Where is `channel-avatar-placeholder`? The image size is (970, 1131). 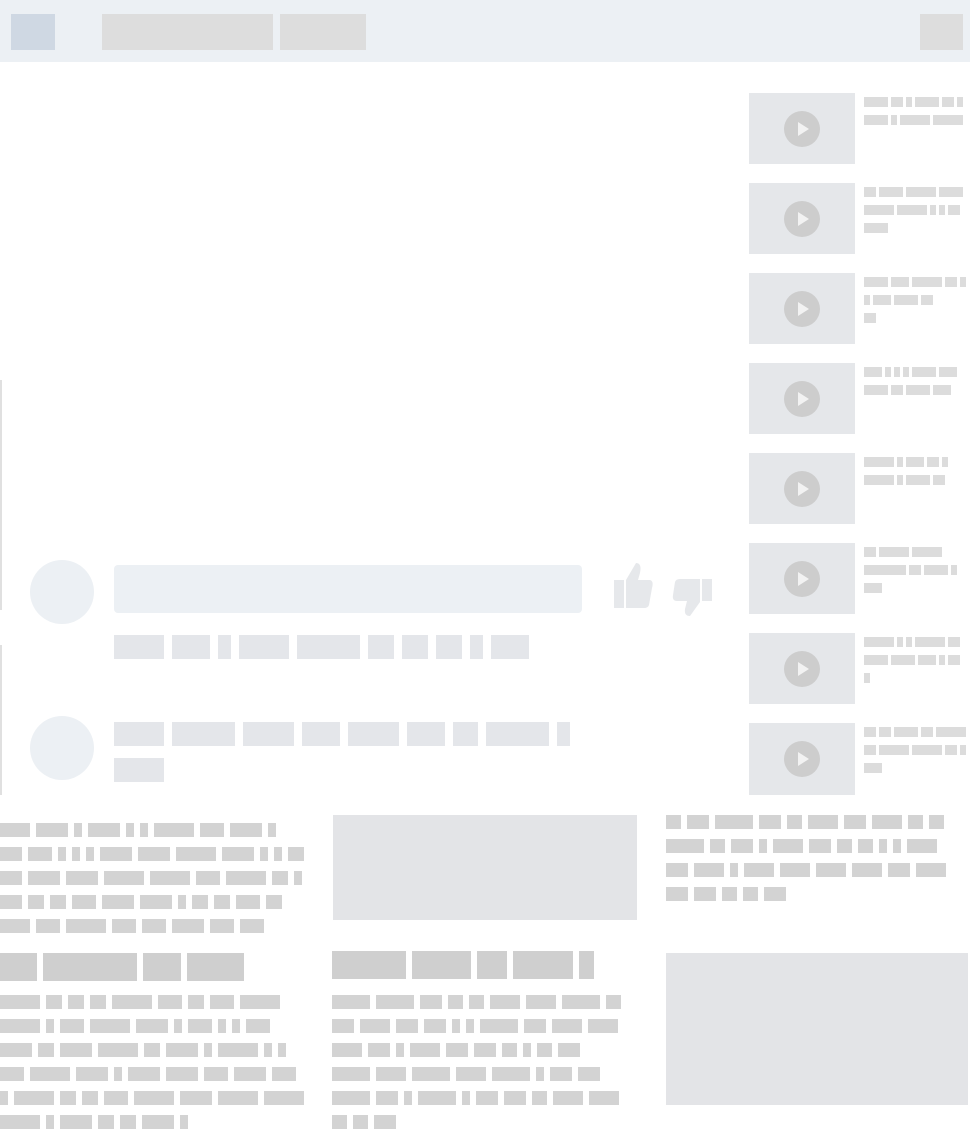
channel-avatar-placeholder is located at coordinates (62, 592).